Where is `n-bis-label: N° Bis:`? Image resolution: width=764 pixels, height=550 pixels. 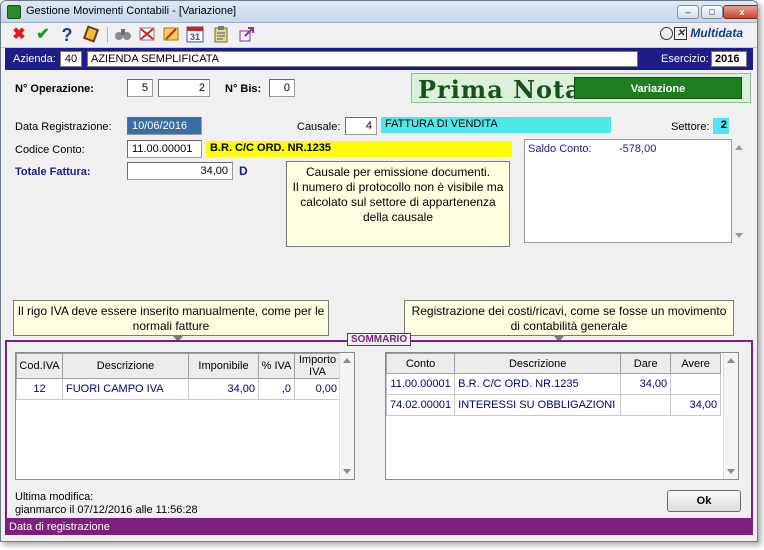
n-bis-label: N° Bis: is located at coordinates (243, 89).